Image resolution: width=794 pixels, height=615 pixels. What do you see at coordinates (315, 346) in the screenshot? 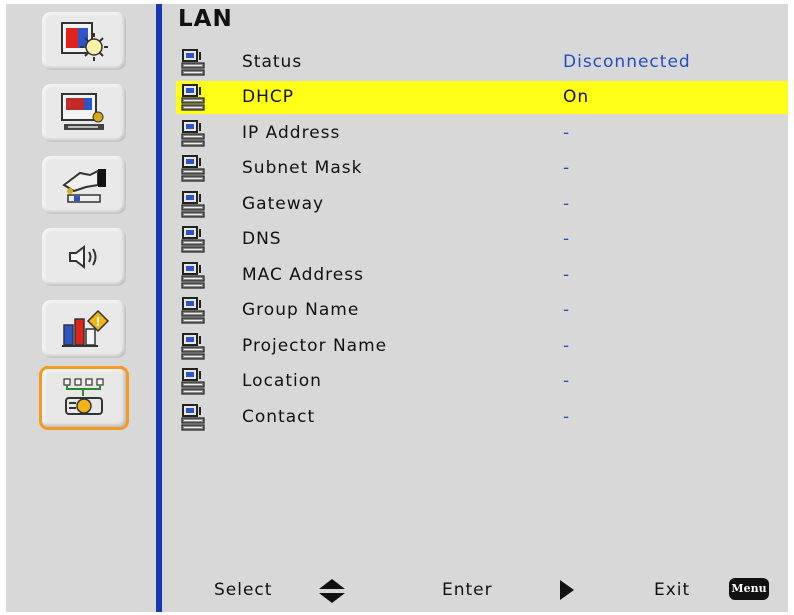
I see `row-label: Projector Name` at bounding box center [315, 346].